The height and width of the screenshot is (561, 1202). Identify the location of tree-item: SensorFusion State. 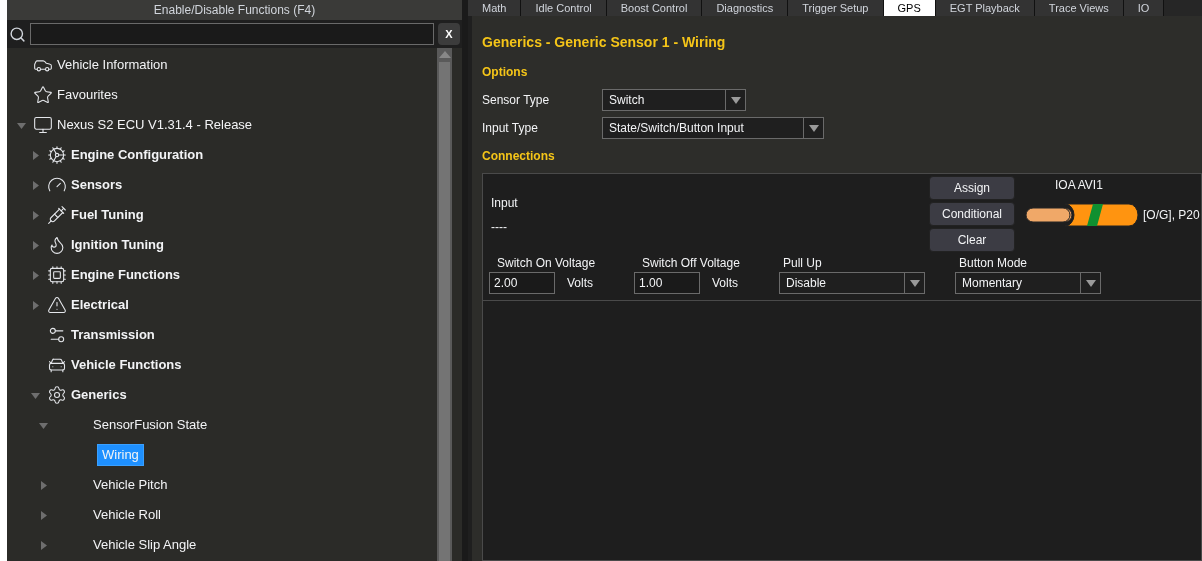
(150, 425).